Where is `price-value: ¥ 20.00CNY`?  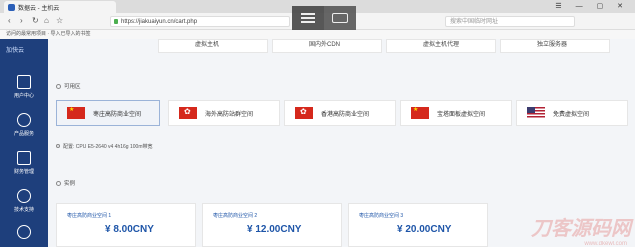
price-value: ¥ 20.00CNY is located at coordinates (424, 229).